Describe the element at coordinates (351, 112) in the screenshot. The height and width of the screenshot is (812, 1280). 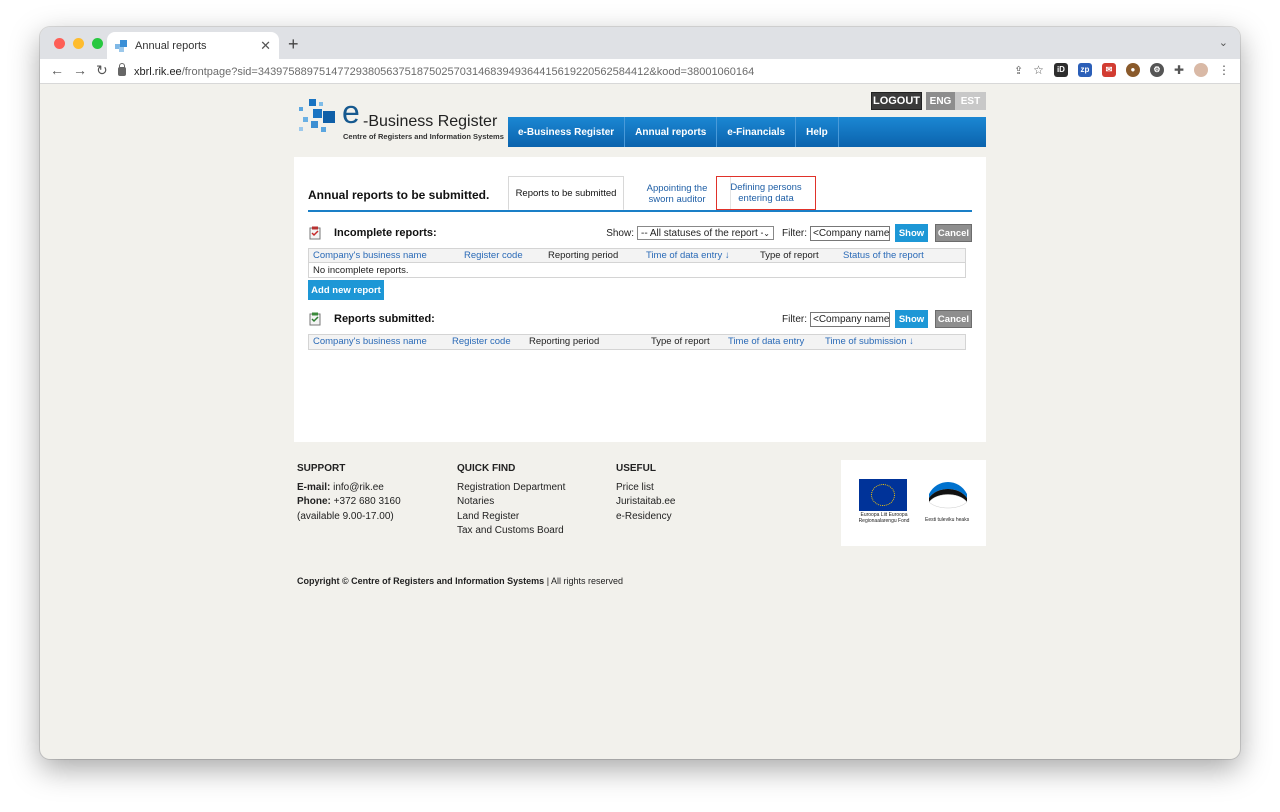
I see `logo-e-letter: e` at that location.